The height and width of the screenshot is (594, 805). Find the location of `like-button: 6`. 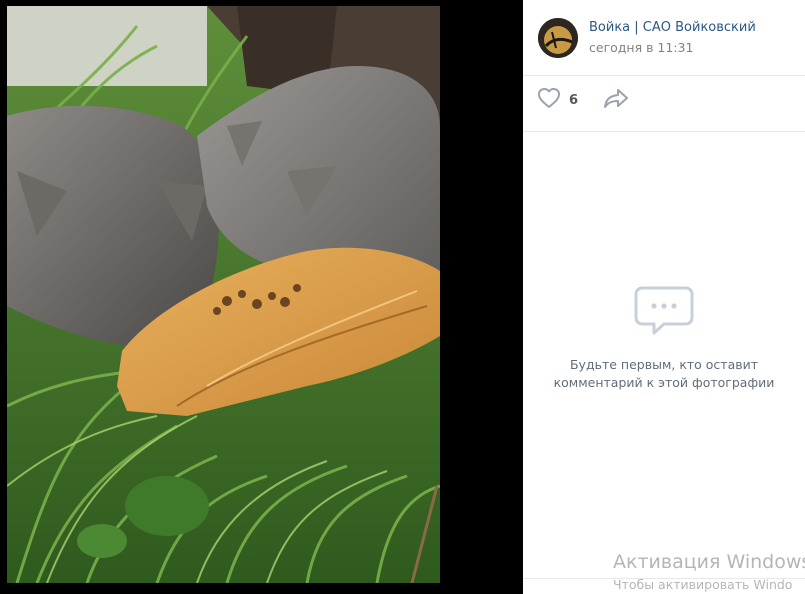

like-button: 6 is located at coordinates (557, 100).